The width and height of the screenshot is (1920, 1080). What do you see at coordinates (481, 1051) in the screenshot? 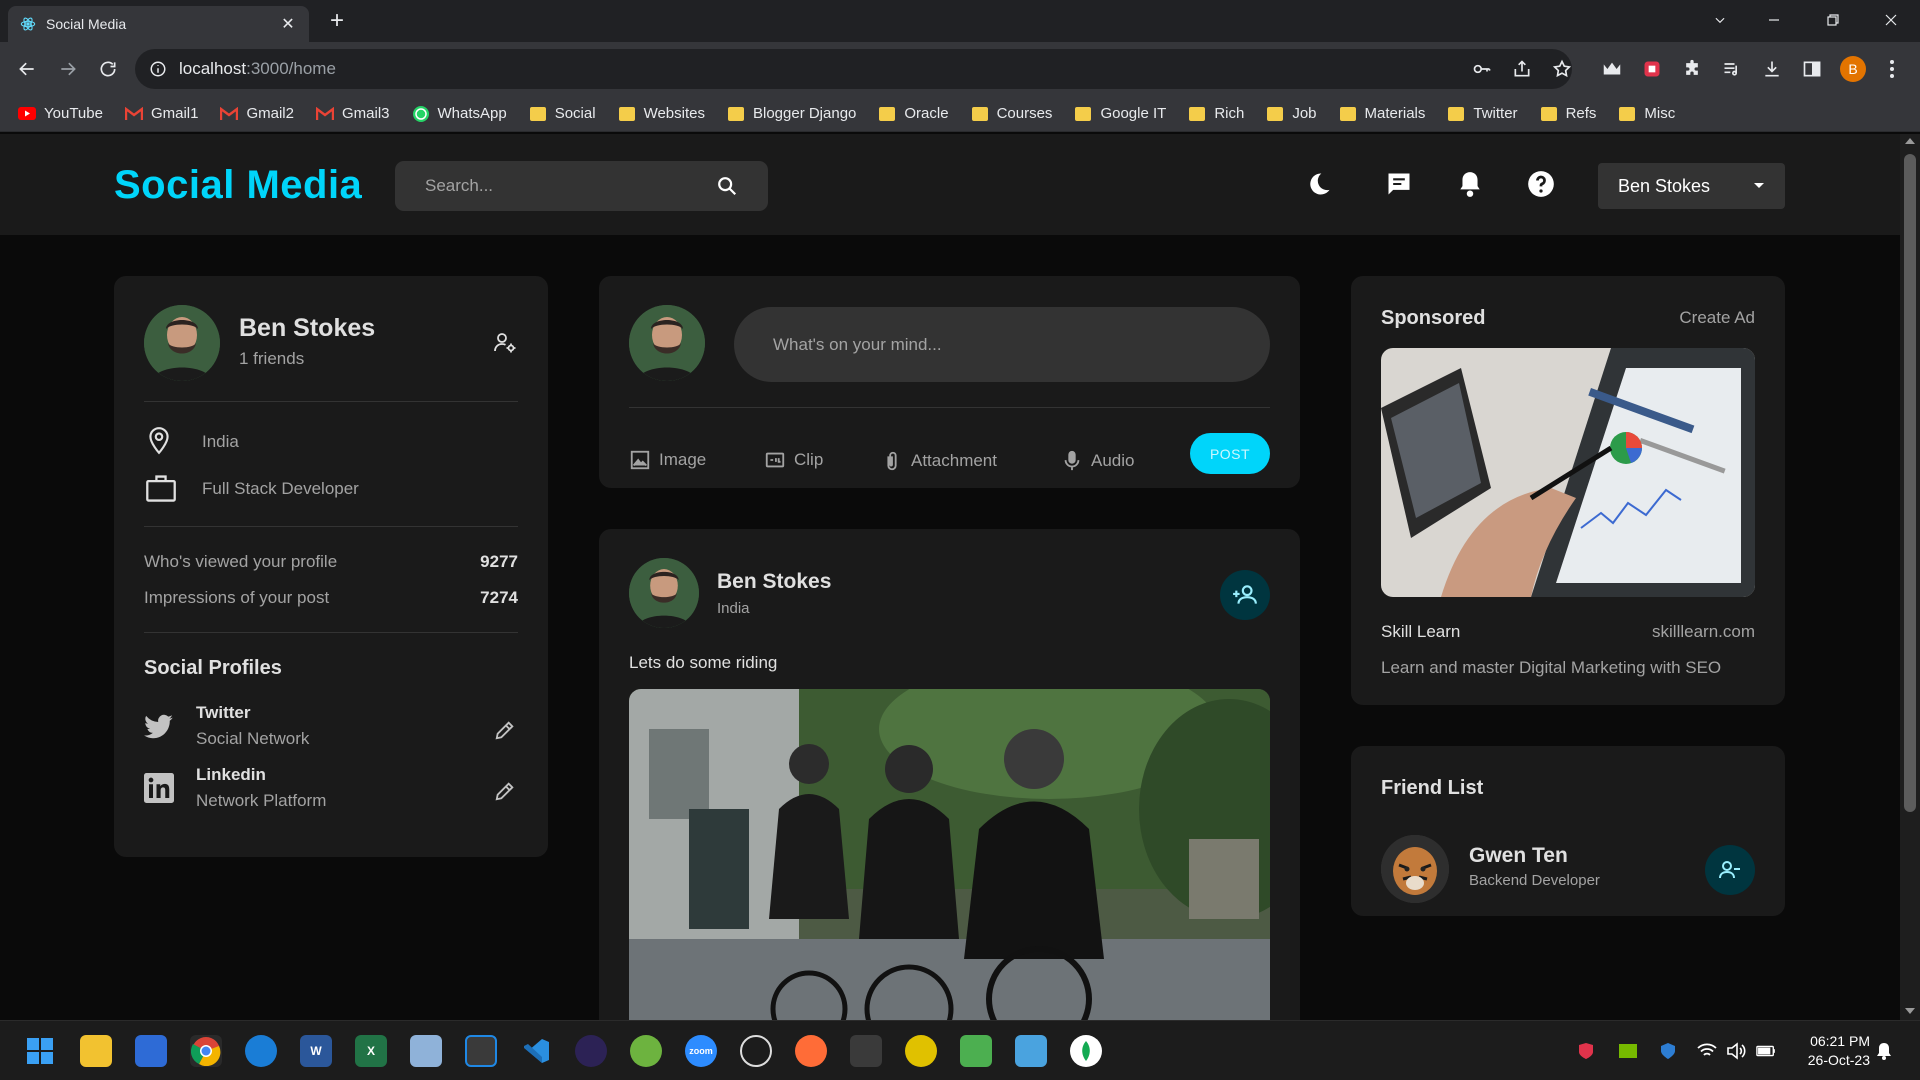
I see `window-app-icon` at bounding box center [481, 1051].